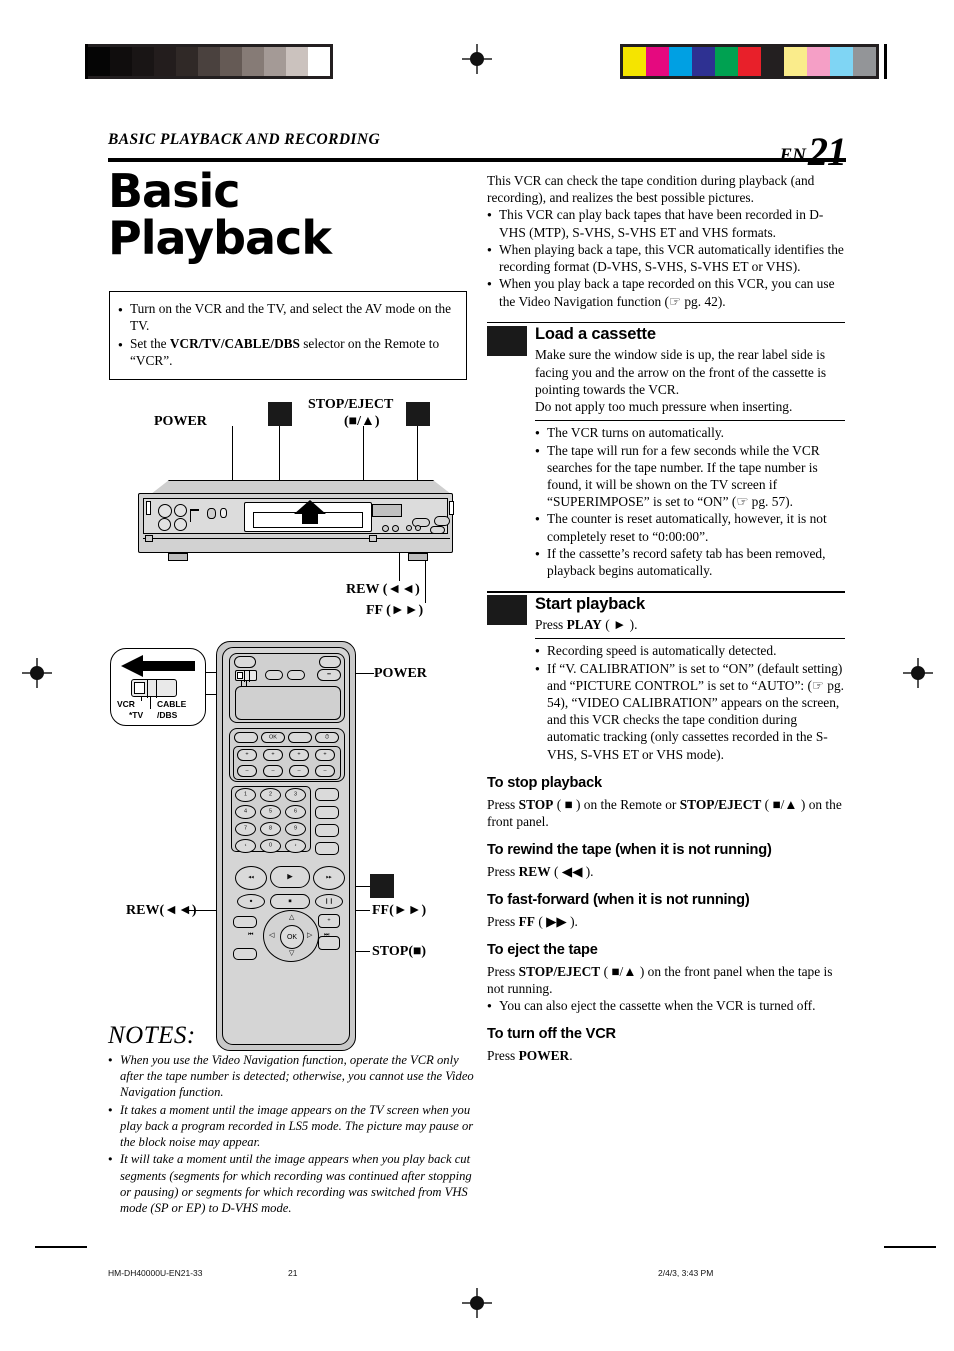 The image size is (954, 1351). Describe the element at coordinates (251, 901) in the screenshot. I see `remote-record-key: ●` at that location.